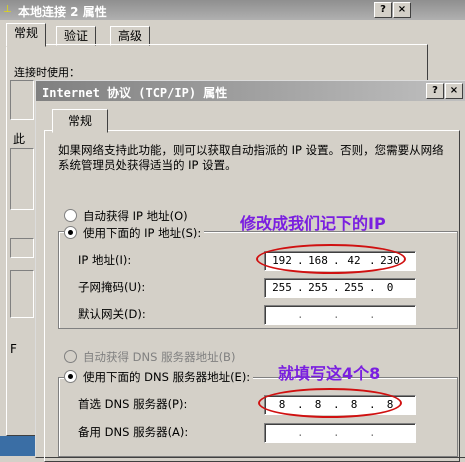  What do you see at coordinates (7, 9) in the screenshot?
I see `network-connection-icon: ⊥` at bounding box center [7, 9].